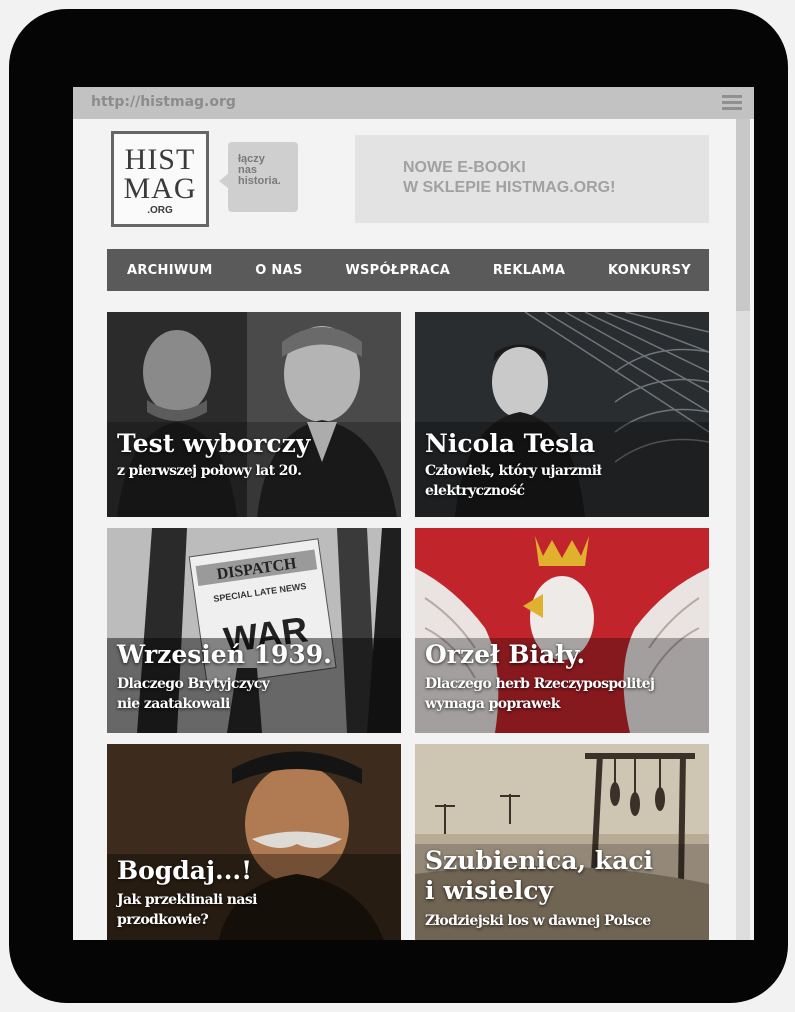  I want to click on promo-line: W SKLEPIE HISTMAG.ORG!, so click(509, 187).